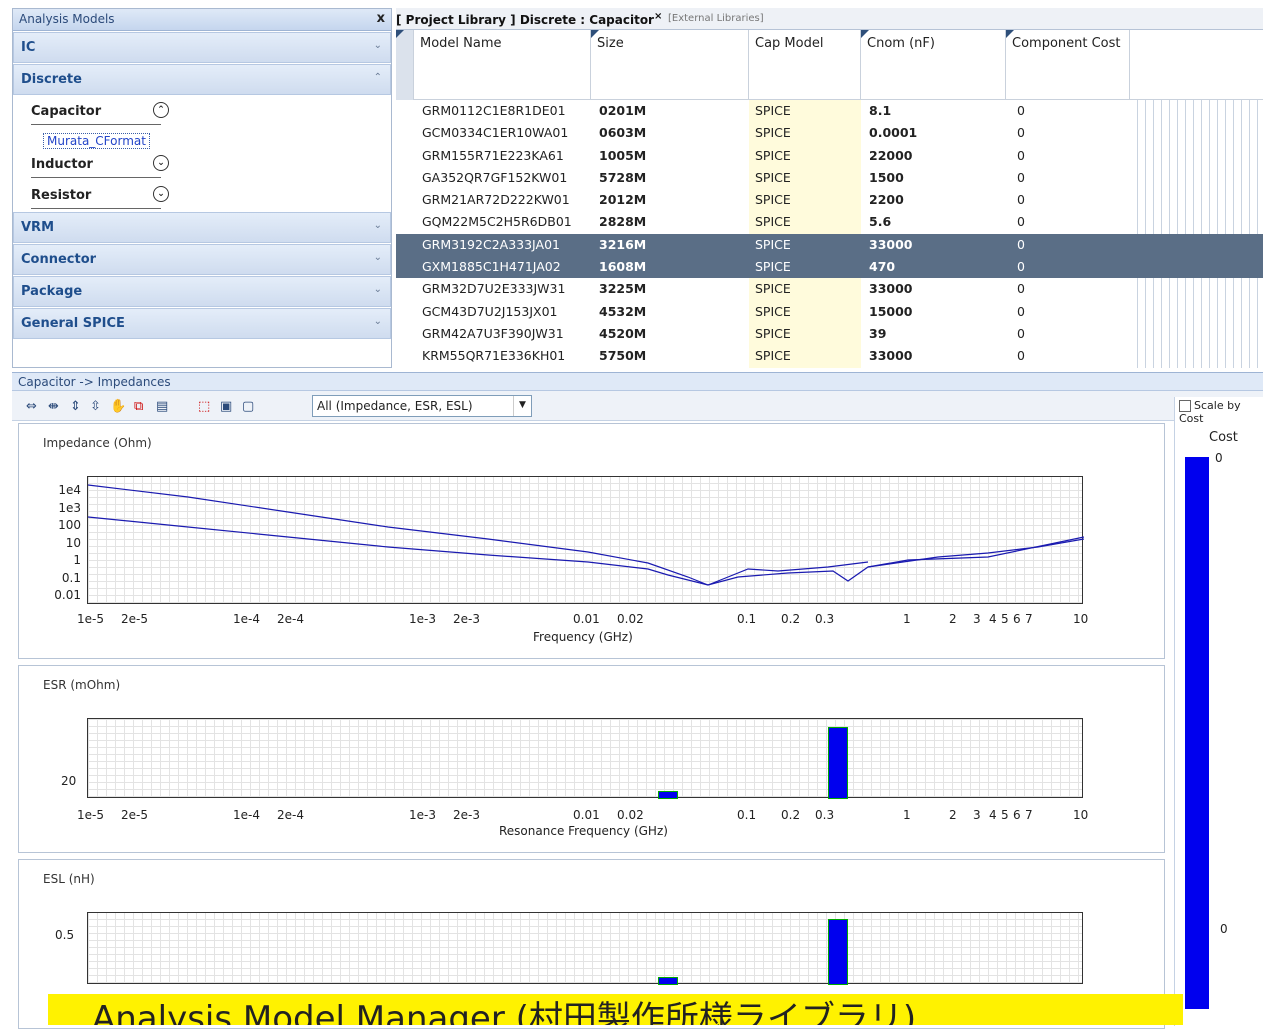  Describe the element at coordinates (1005, 815) in the screenshot. I see `x-tick-label: 5` at that location.